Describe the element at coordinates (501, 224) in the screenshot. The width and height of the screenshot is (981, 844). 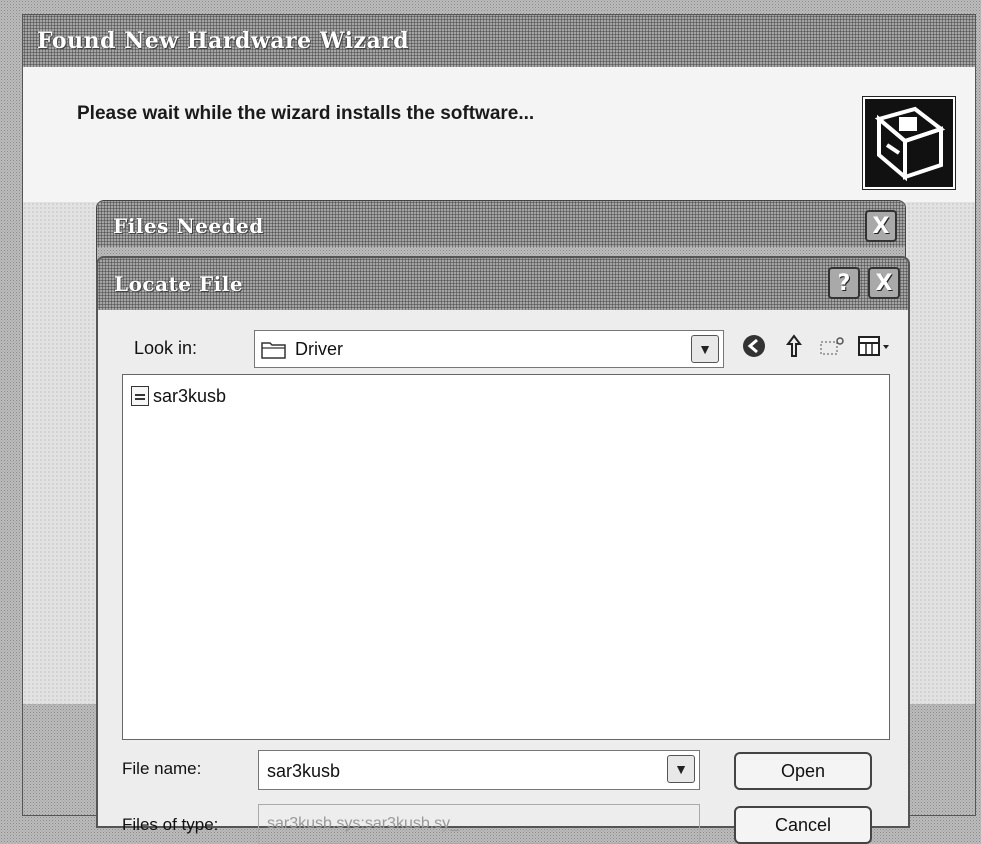
I see `files-needed-title-bar: Files Needed` at that location.